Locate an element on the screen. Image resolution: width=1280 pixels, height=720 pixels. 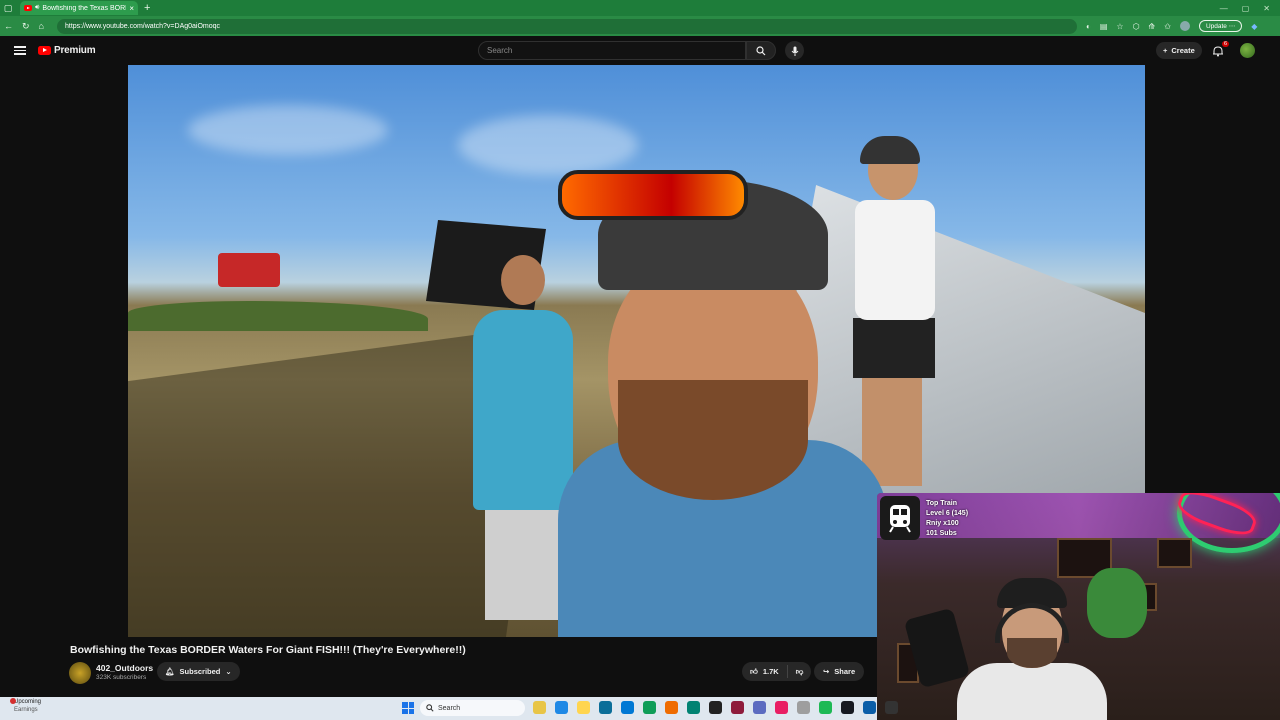
minimize-icon: — is located at coordinates (1224, 8).